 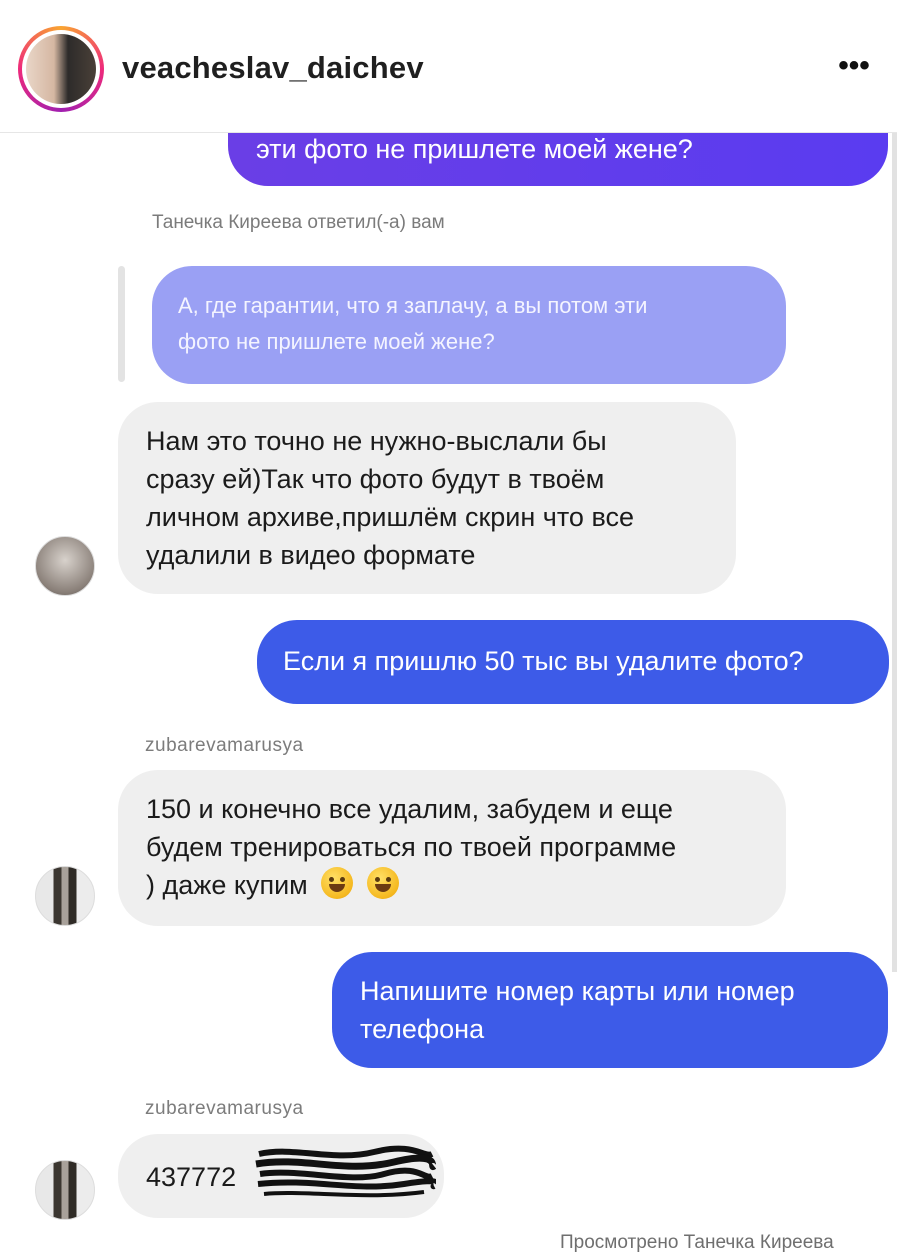 I want to click on chat-username: veacheslav_daichev, so click(x=273, y=68).